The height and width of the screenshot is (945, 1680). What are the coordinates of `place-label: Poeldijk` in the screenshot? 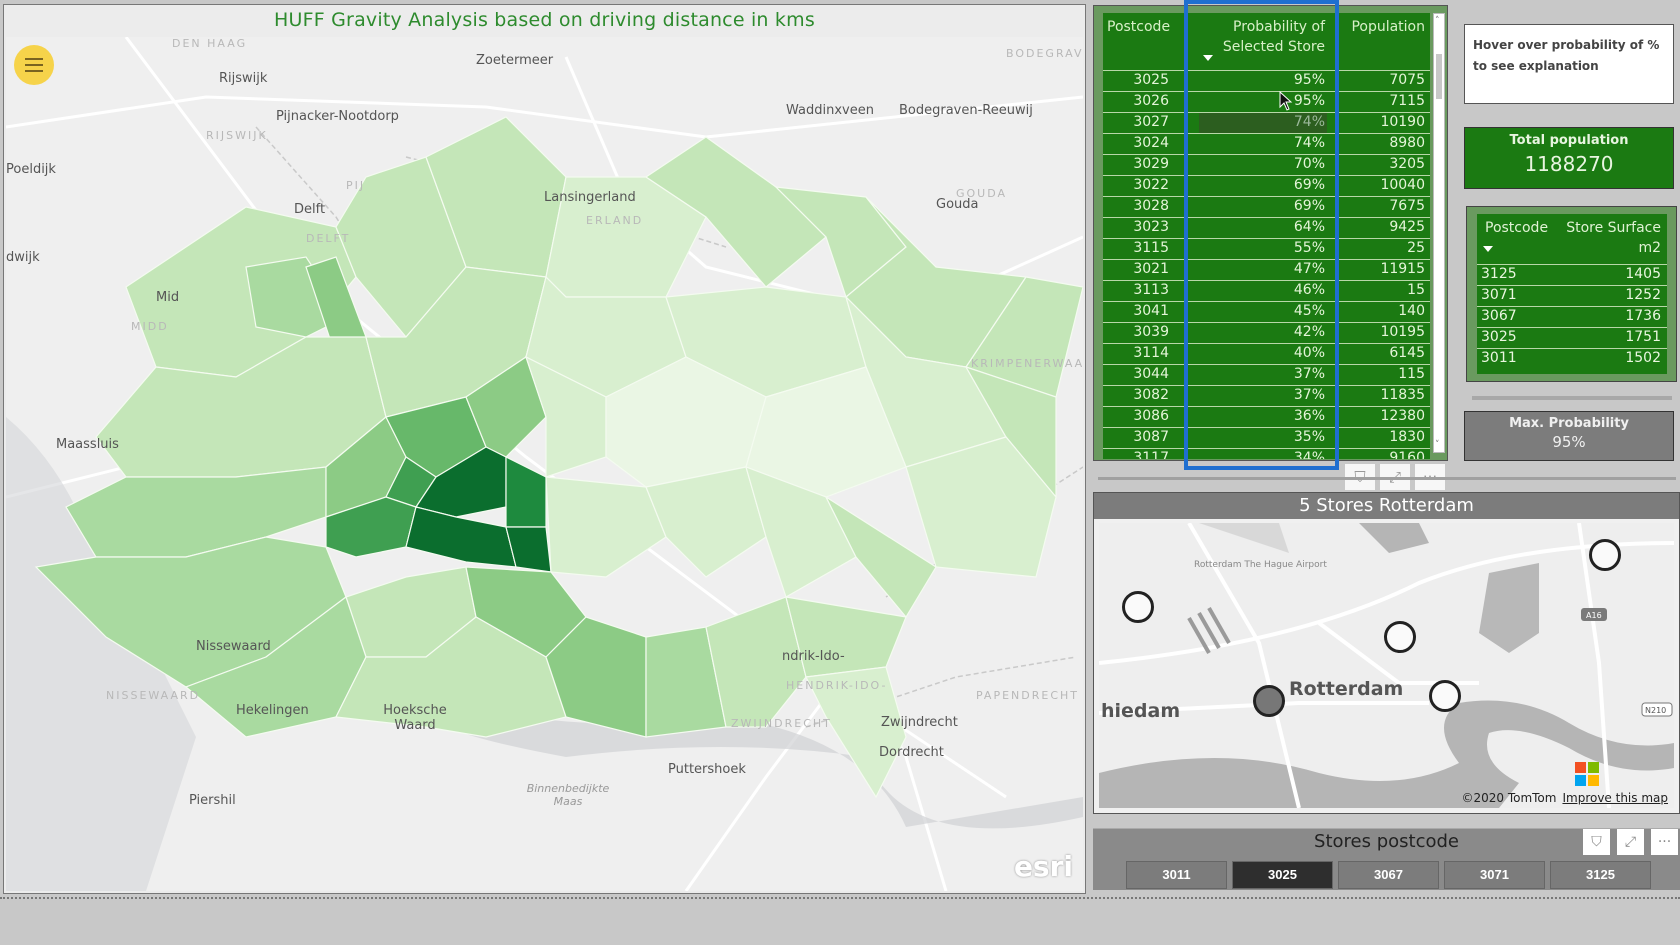 It's located at (31, 169).